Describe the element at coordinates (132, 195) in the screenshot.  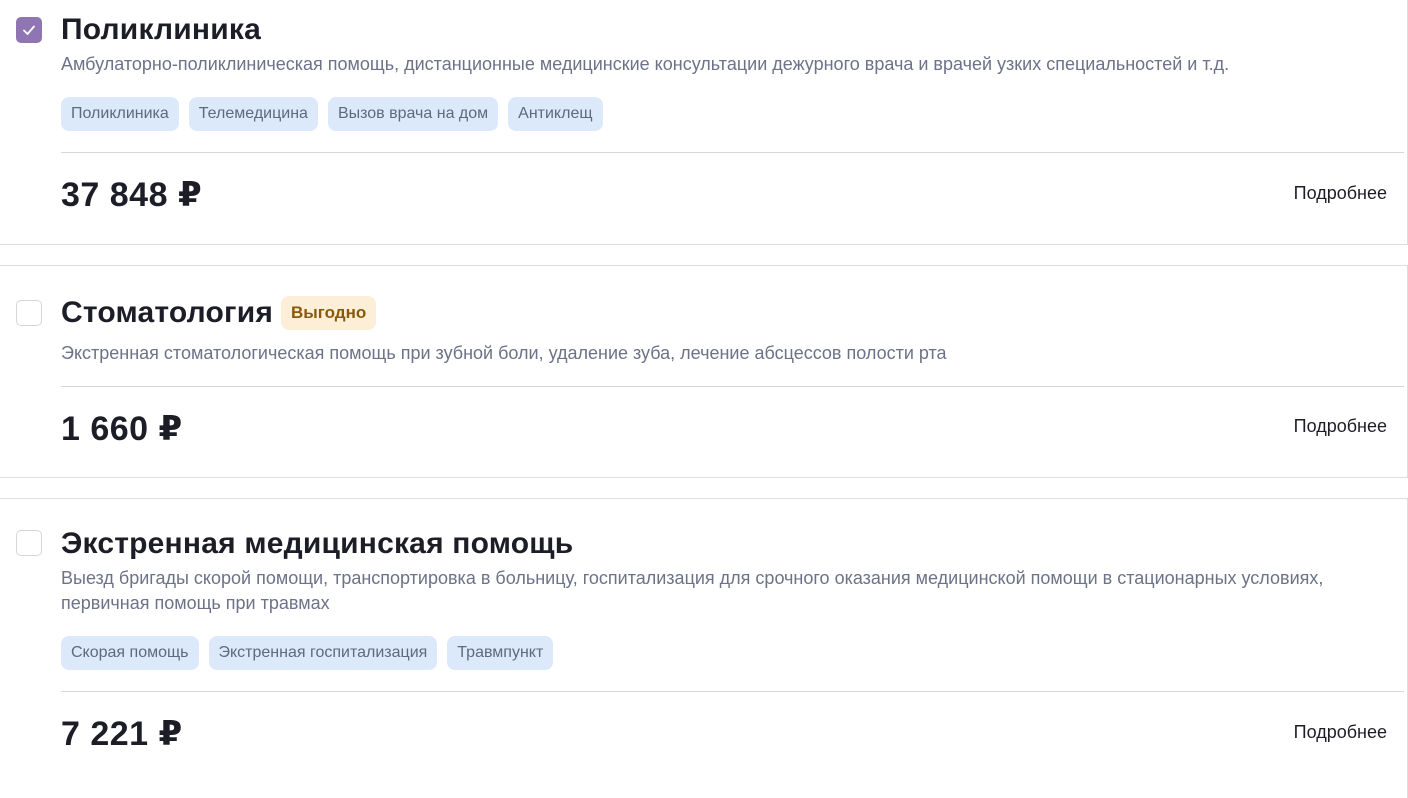
I see `product-price: 37 848 ₽` at that location.